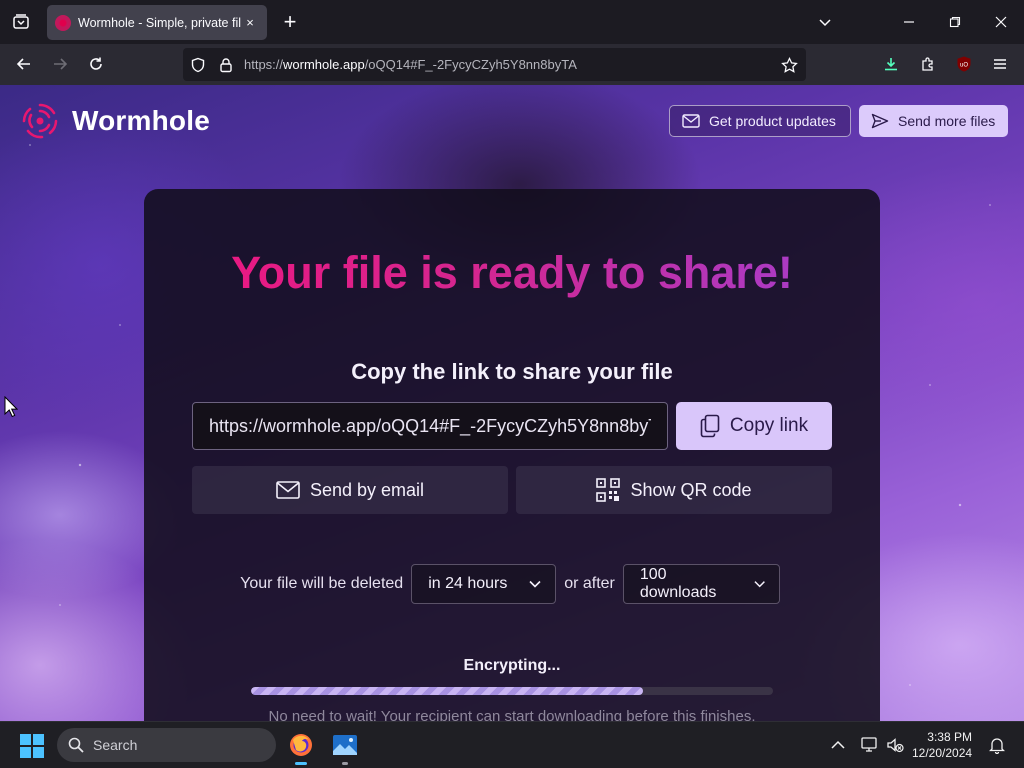 The image size is (1024, 768). I want to click on notifications-bell-icon, so click(997, 745).